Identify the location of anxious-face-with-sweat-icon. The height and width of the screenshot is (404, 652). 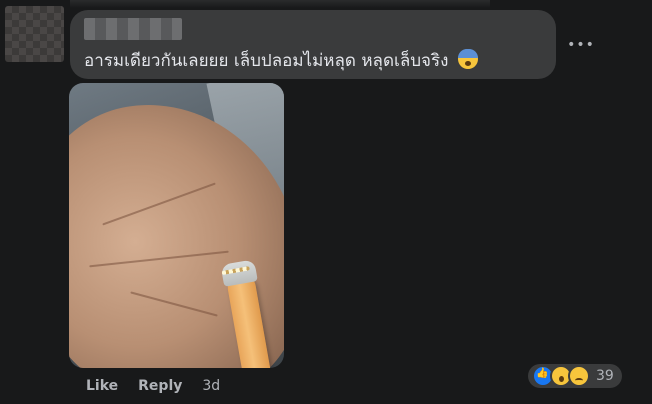
(467, 59).